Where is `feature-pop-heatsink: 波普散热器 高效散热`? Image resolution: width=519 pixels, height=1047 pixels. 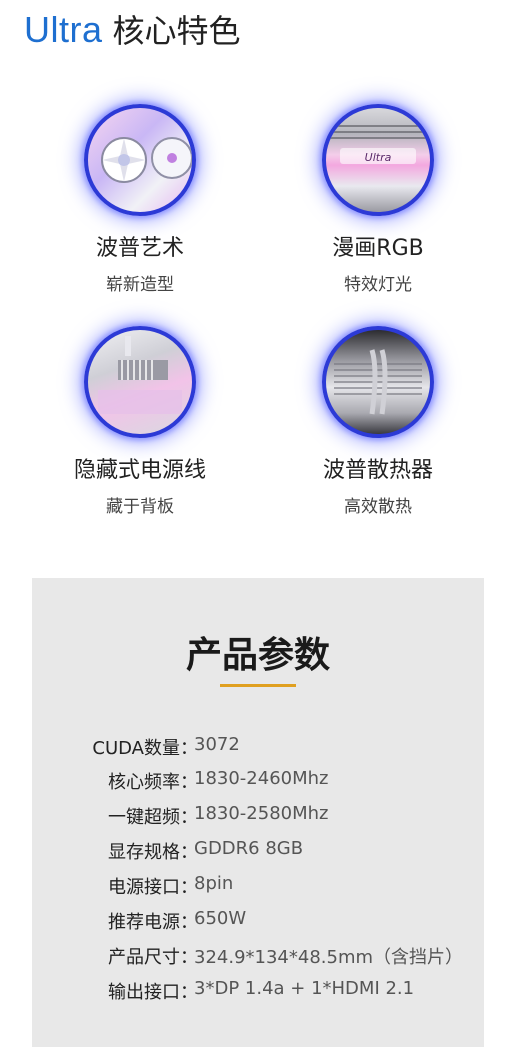
feature-pop-heatsink: 波普散热器 高效散热 is located at coordinates (378, 421).